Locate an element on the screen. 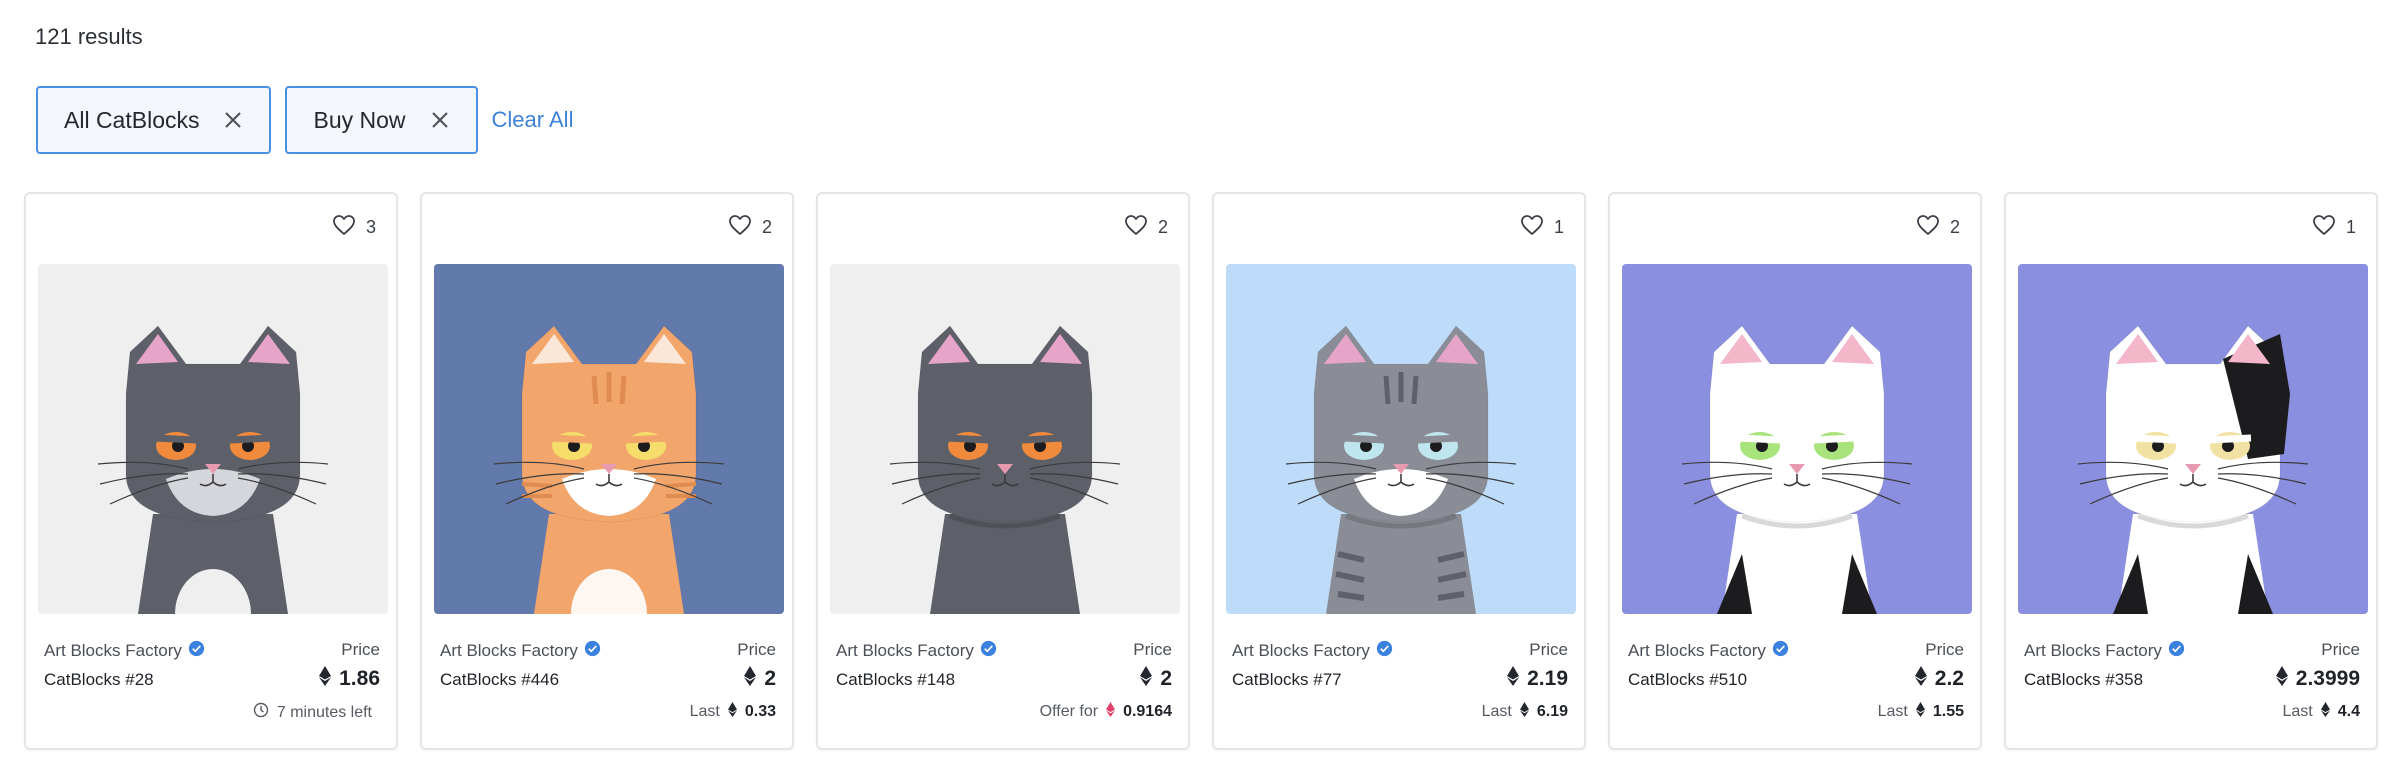 The width and height of the screenshot is (2402, 768). card-footer: Last 0.33 is located at coordinates (733, 712).